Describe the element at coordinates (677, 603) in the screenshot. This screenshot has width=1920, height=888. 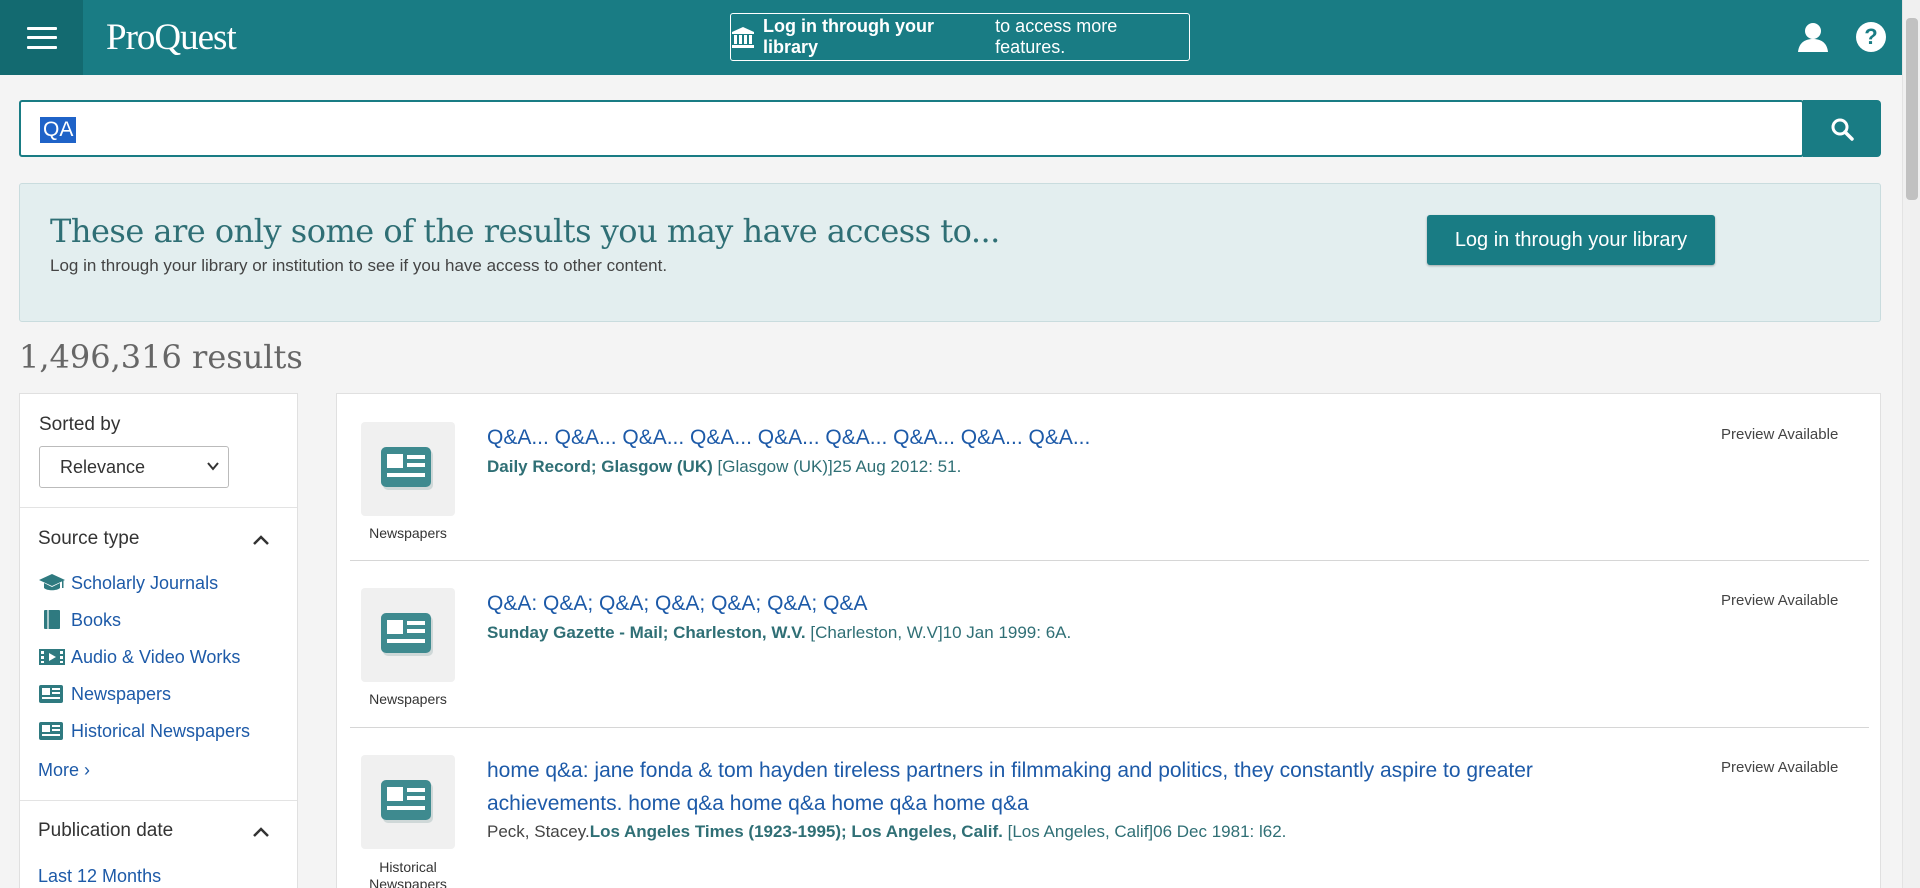
I see `result-title-link: Q&A: Q&A; Q&A; Q&A; Q&A; Q&A; Q&A` at that location.